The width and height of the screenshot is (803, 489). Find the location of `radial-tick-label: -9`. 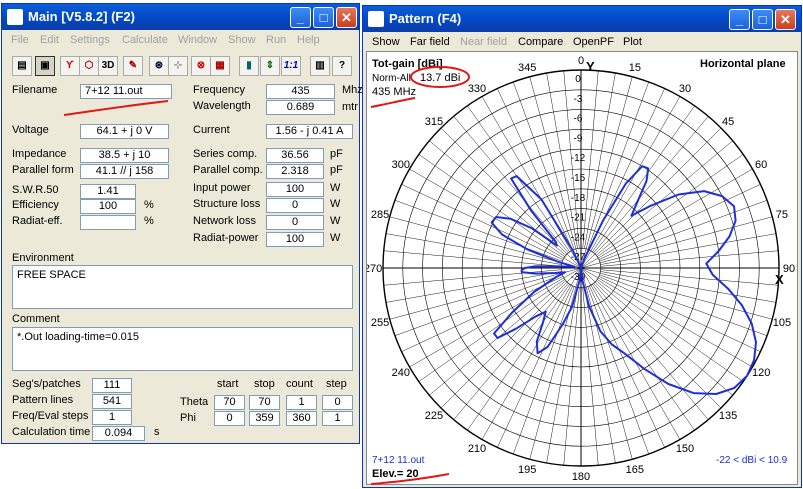

radial-tick-label: -9 is located at coordinates (578, 138).